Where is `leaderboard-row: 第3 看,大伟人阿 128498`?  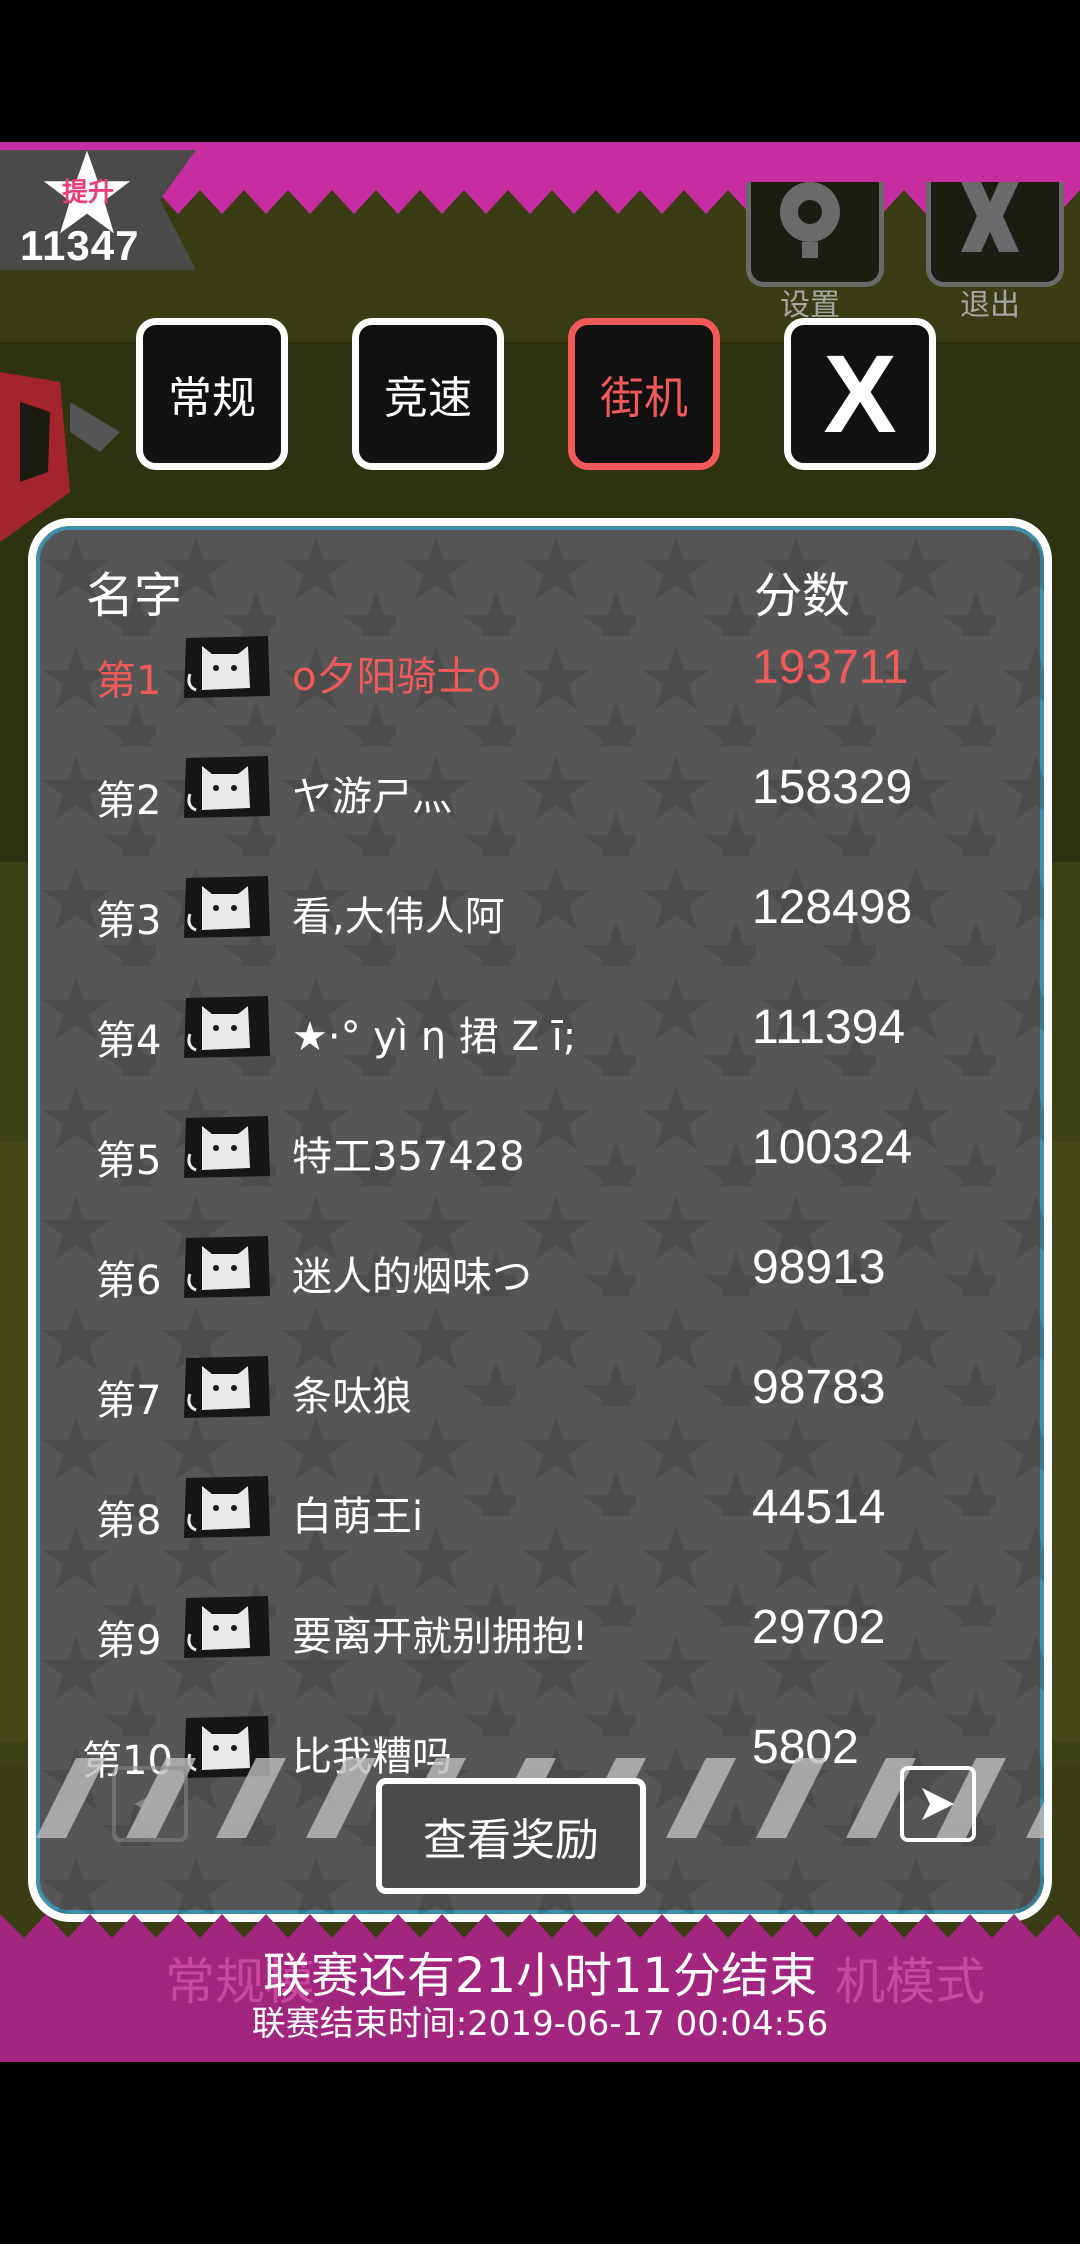 leaderboard-row: 第3 看,大伟人阿 128498 is located at coordinates (540, 914).